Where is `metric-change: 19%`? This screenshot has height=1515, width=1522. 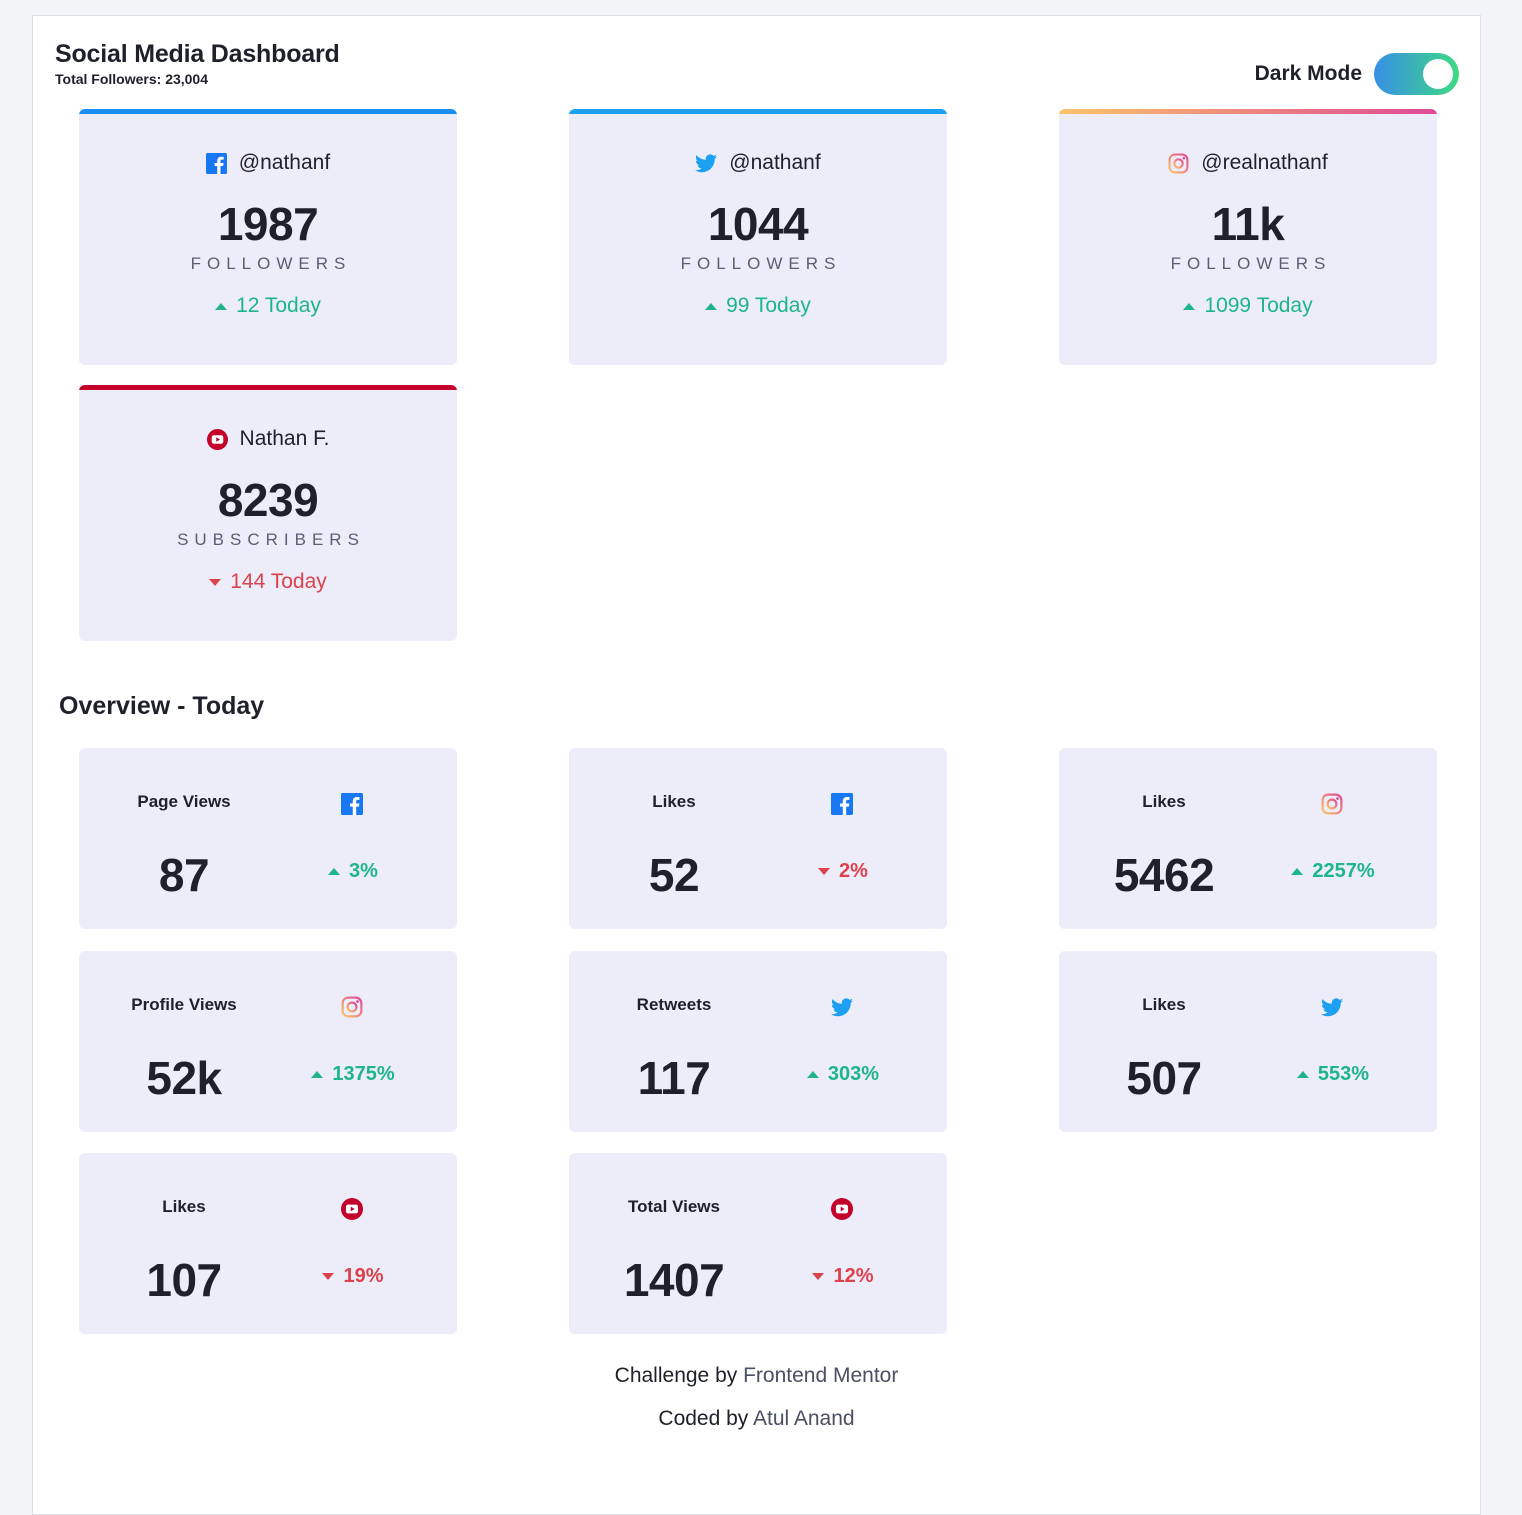 metric-change: 19% is located at coordinates (353, 1276).